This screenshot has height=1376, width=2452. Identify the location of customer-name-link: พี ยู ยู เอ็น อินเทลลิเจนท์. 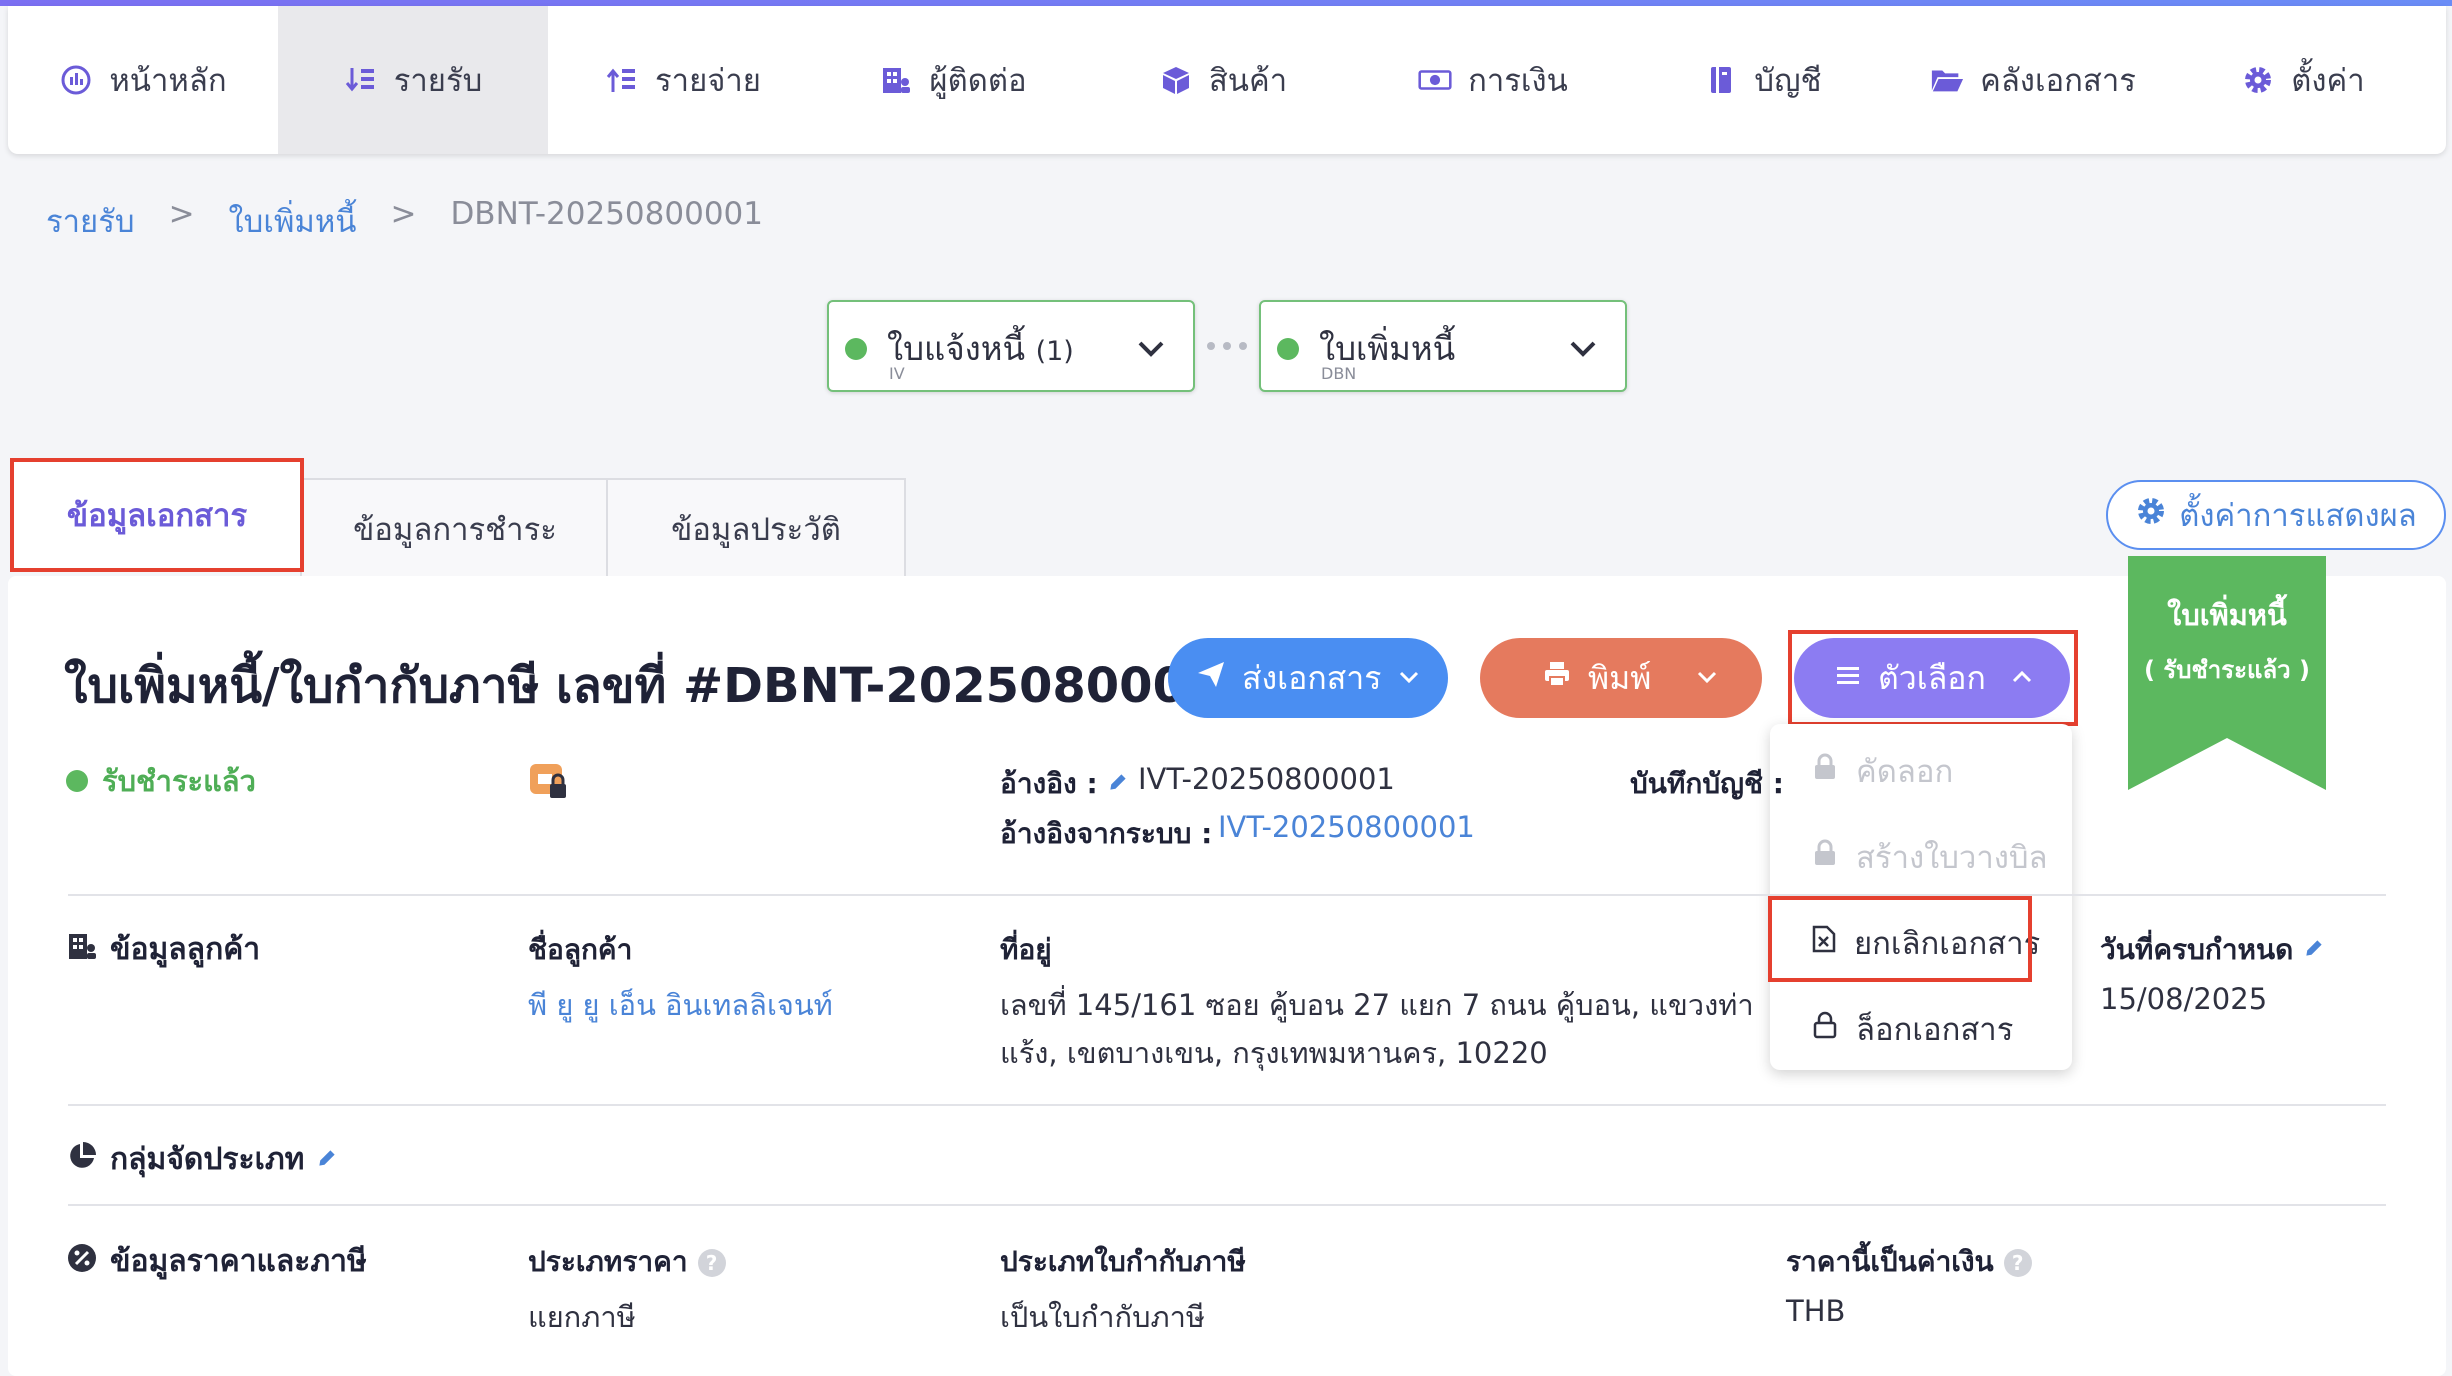
(680, 1005).